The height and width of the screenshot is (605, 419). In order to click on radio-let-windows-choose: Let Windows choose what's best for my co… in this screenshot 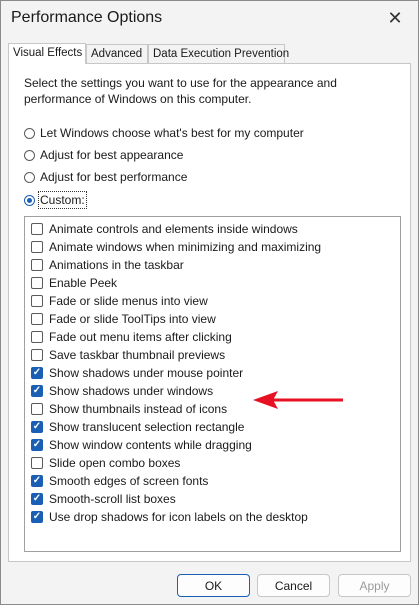, I will do `click(164, 133)`.